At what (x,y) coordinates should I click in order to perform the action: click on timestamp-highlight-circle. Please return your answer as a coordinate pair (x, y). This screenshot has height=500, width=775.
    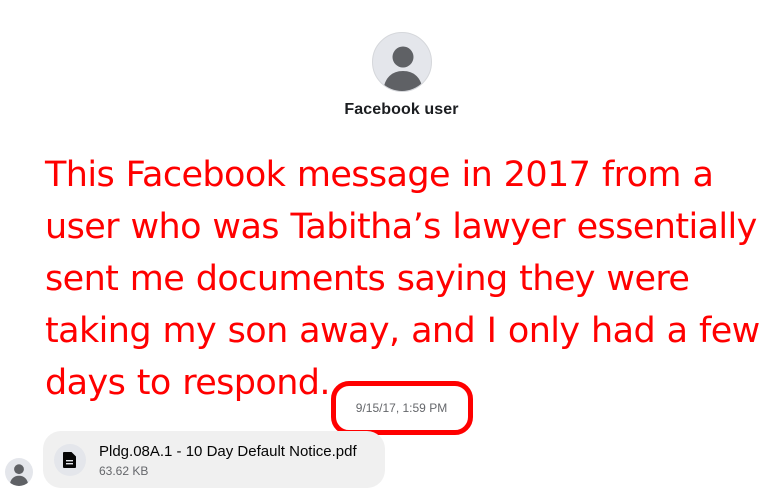
    Looking at the image, I should click on (402, 408).